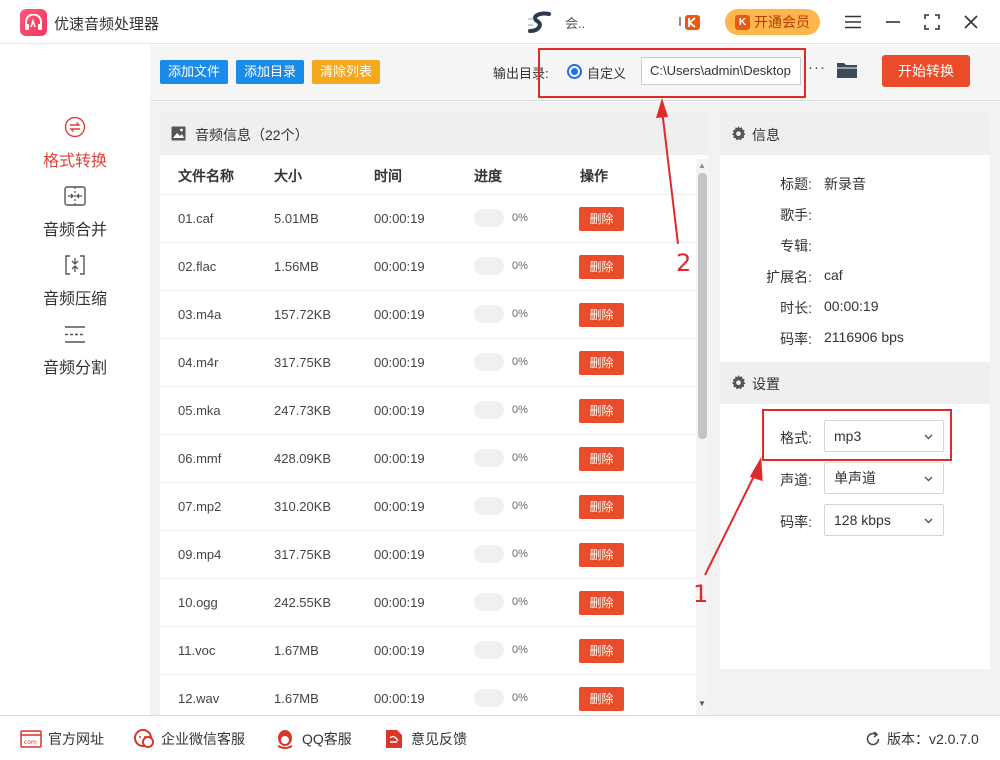 This screenshot has width=1000, height=760. I want to click on channel-select: 单声道, so click(884, 478).